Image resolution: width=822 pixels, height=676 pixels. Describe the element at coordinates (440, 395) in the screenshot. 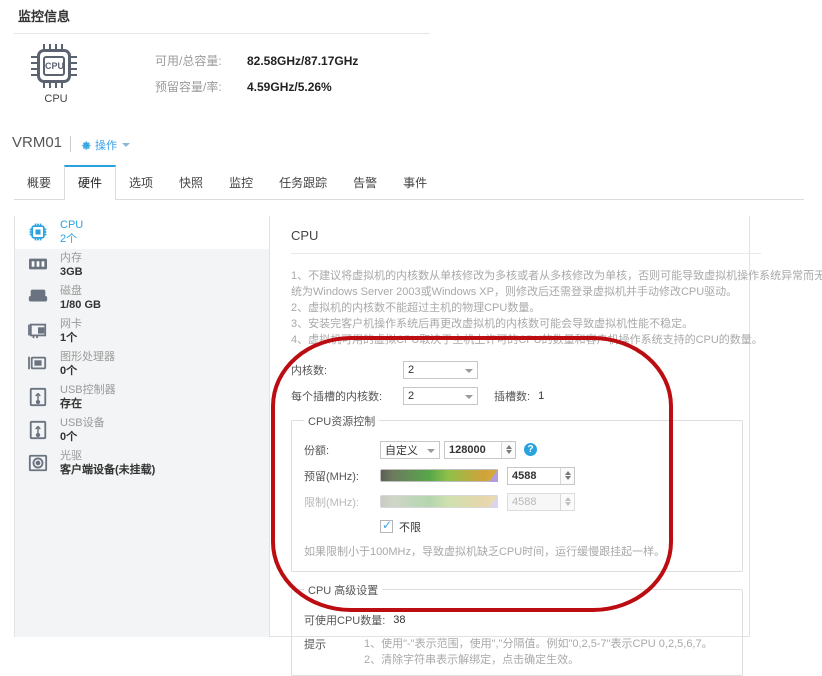

I see `cores-per-socket-select: 2` at that location.